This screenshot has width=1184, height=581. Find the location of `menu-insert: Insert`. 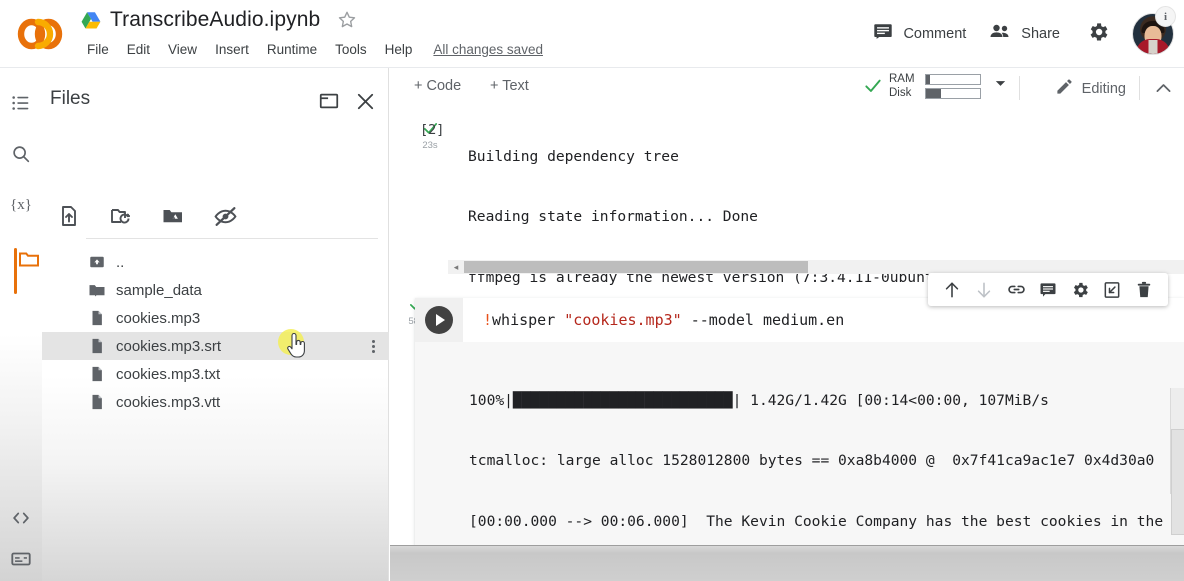

menu-insert: Insert is located at coordinates (232, 49).